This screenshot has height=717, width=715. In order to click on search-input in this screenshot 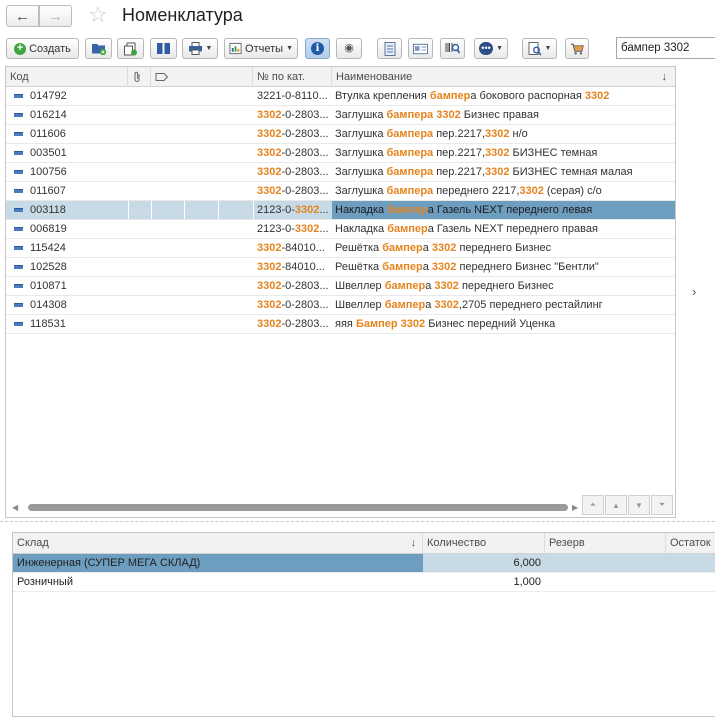, I will do `click(665, 48)`.